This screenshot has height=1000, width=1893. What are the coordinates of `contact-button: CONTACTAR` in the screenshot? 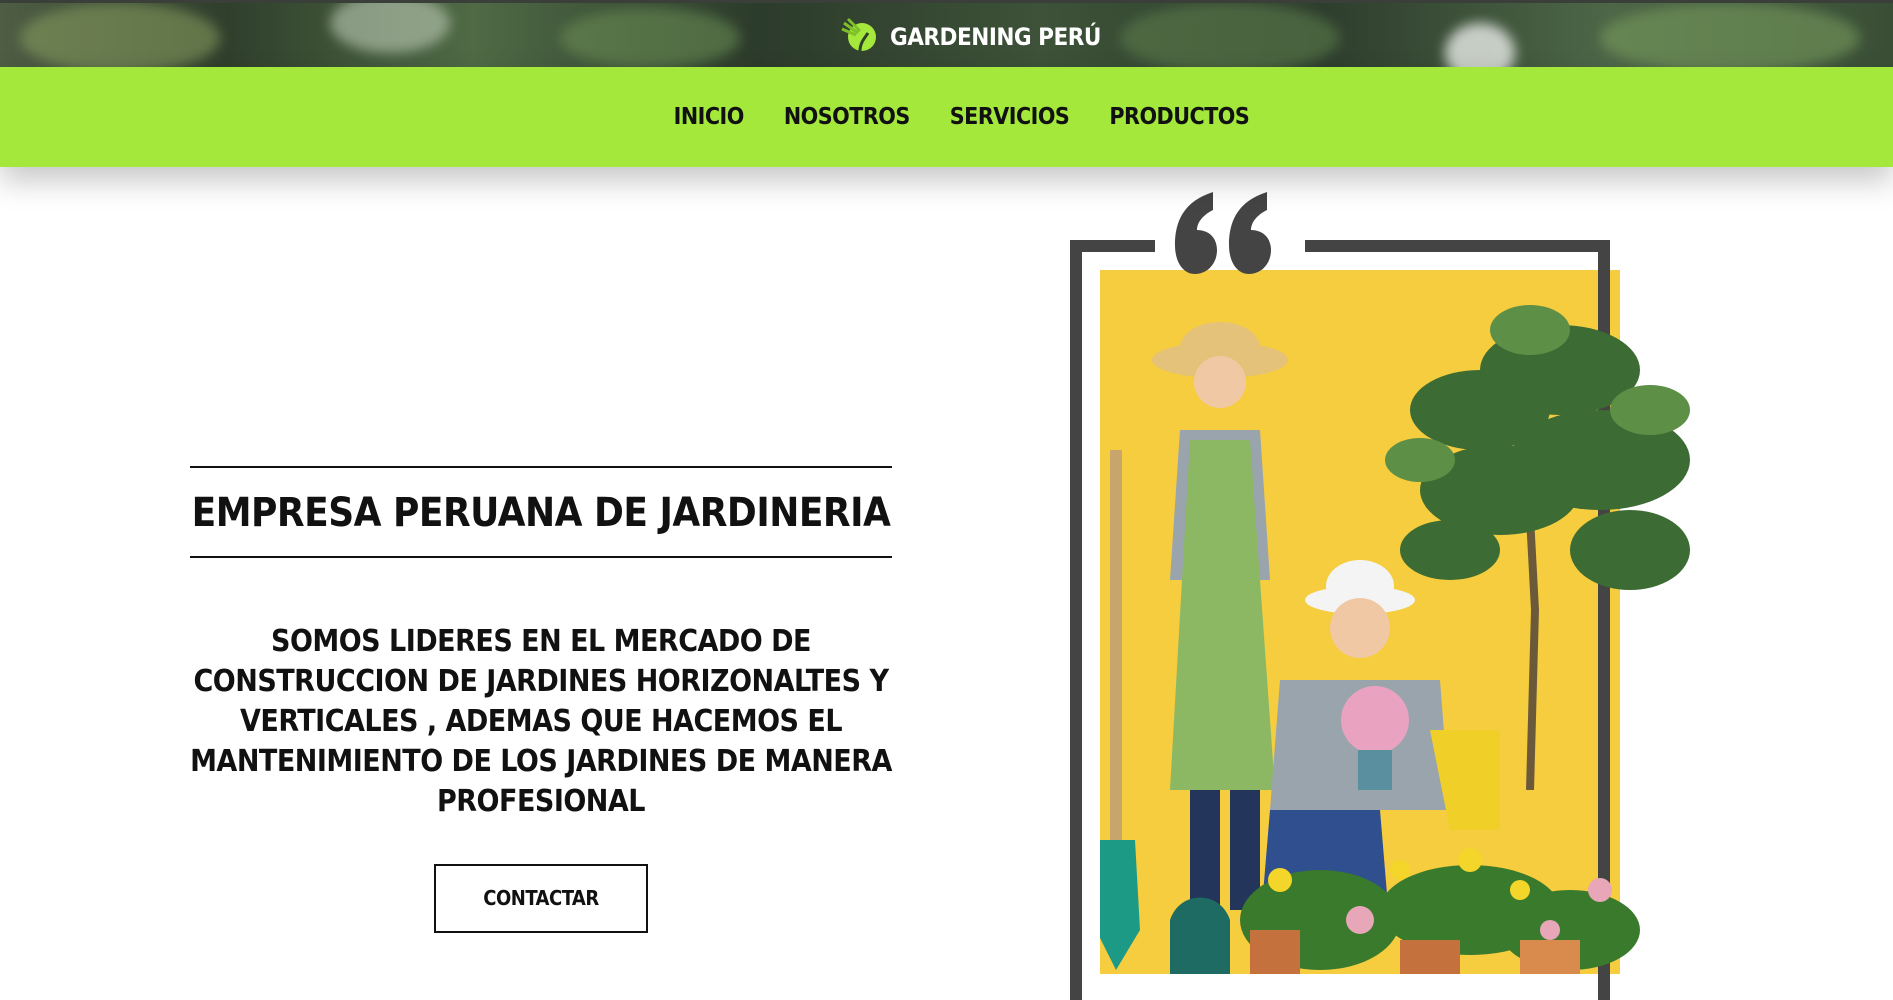 It's located at (541, 898).